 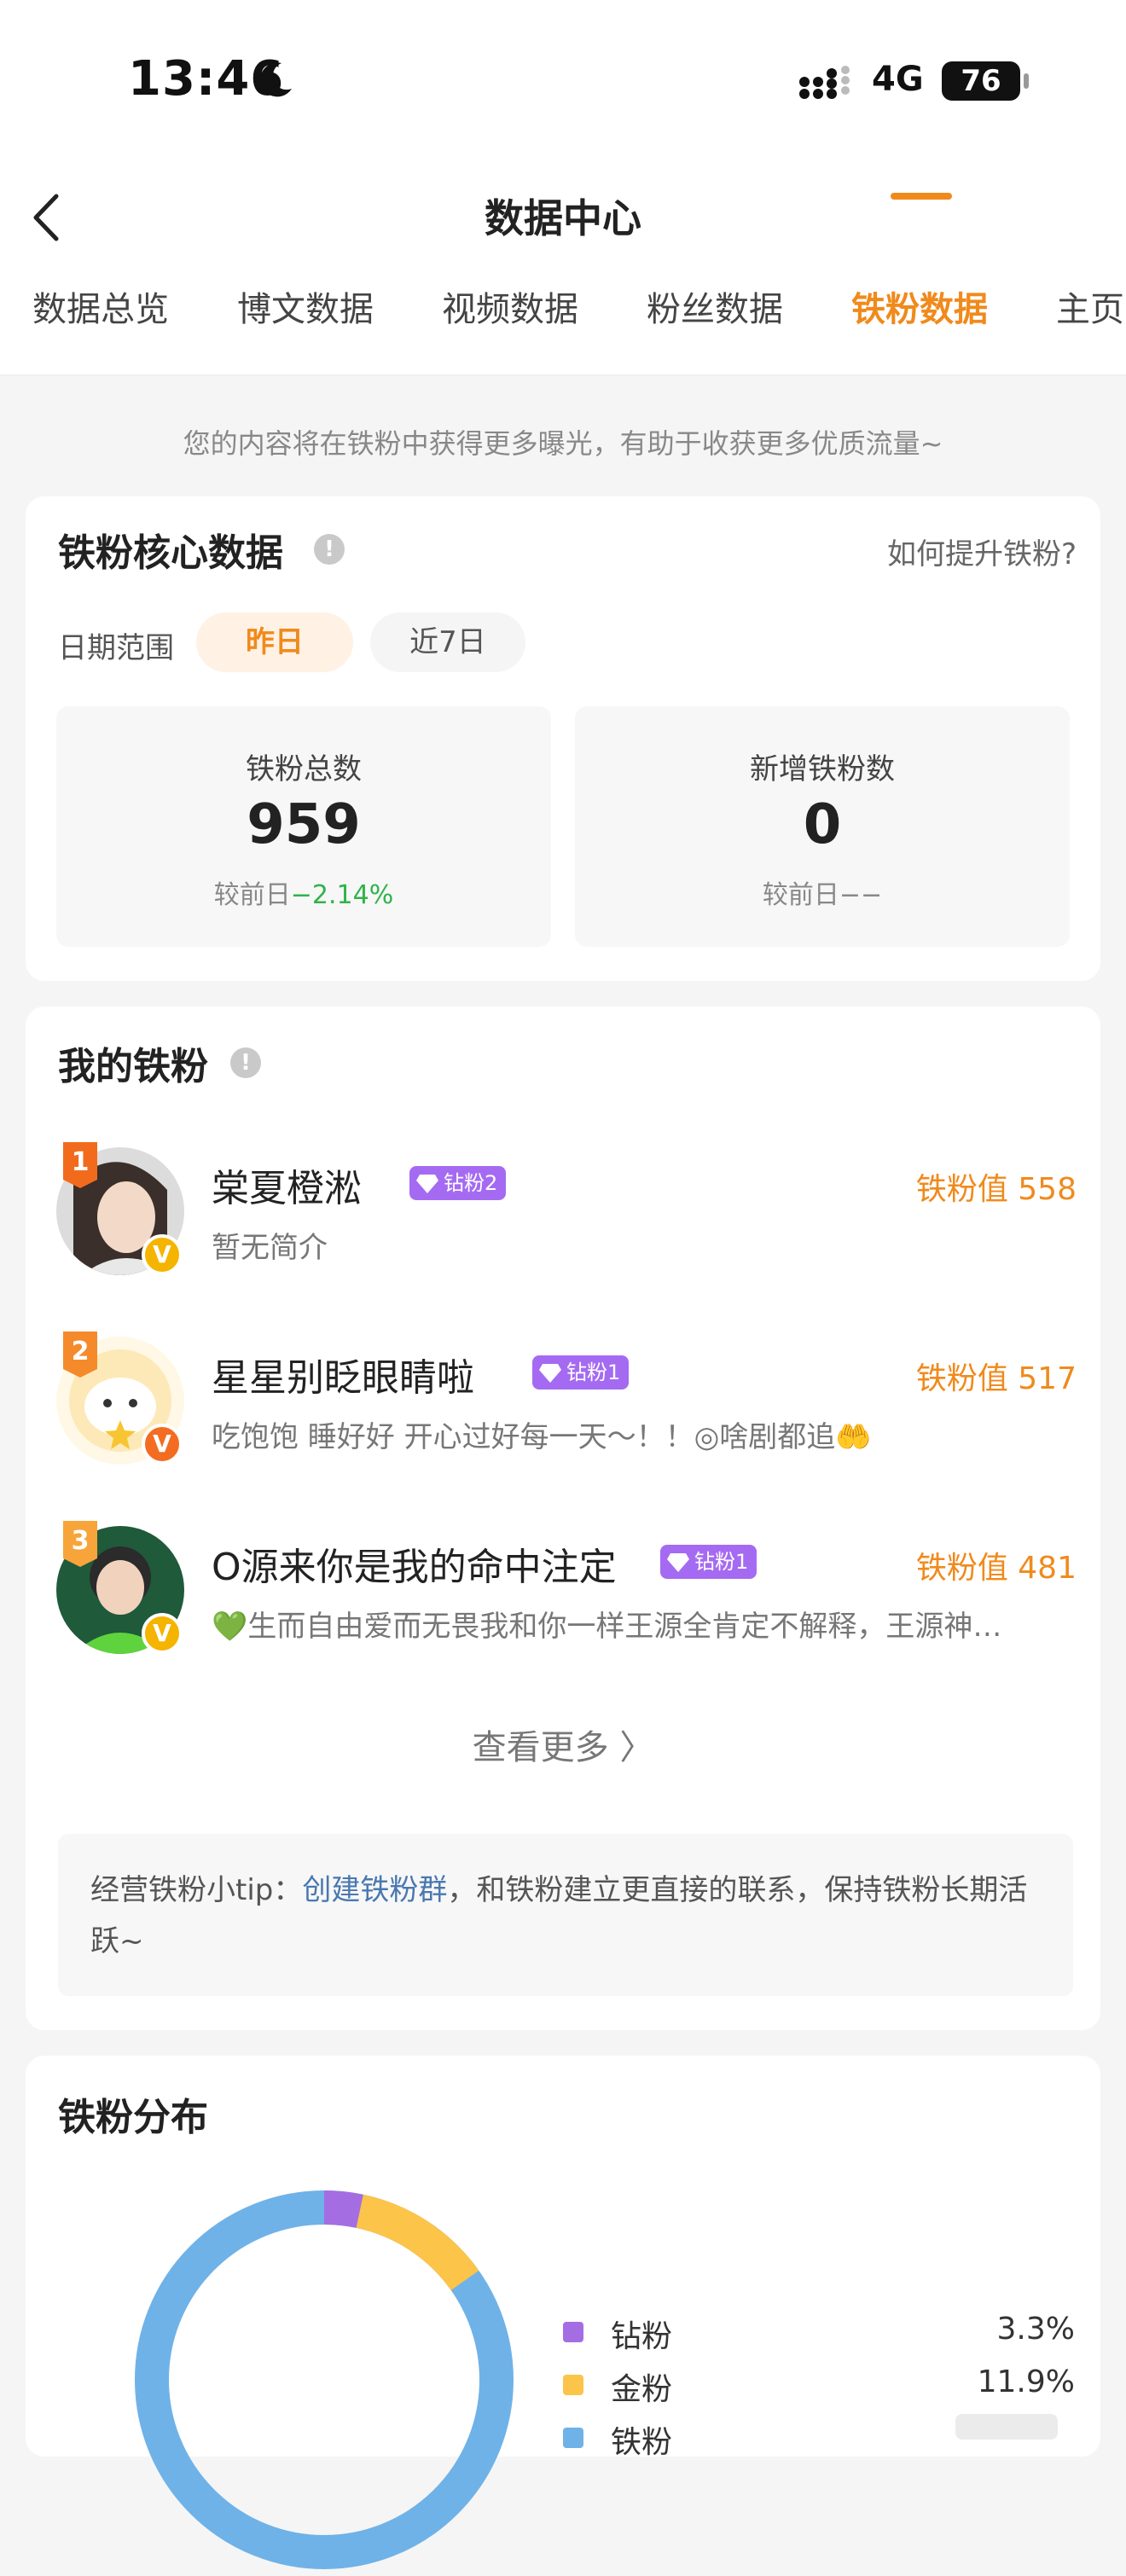 I want to click on active-tab-indicator, so click(x=921, y=196).